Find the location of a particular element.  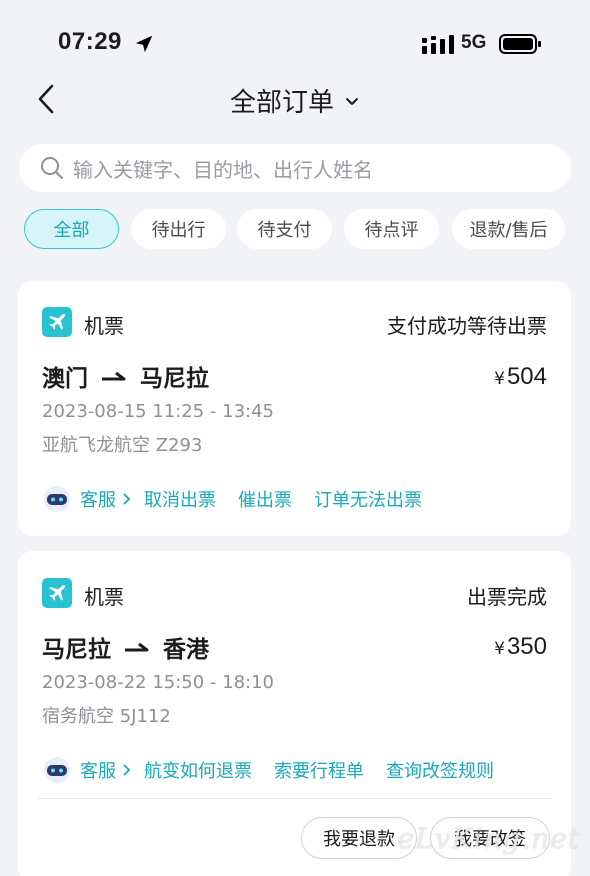

signal-icon is located at coordinates (438, 44).